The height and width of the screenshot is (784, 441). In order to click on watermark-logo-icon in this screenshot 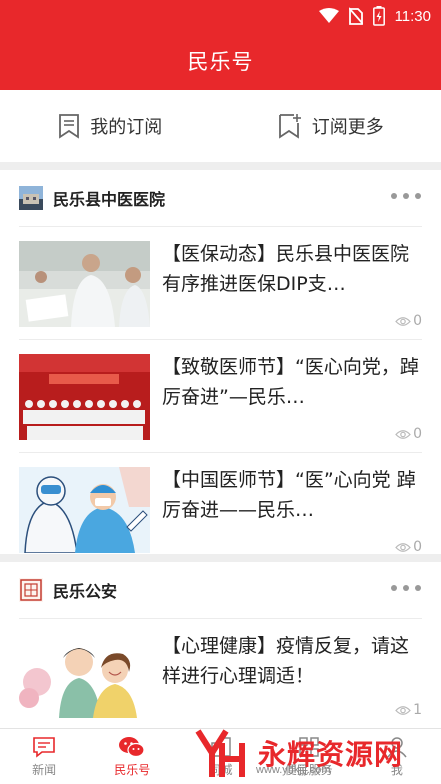, I will do `click(220, 753)`.